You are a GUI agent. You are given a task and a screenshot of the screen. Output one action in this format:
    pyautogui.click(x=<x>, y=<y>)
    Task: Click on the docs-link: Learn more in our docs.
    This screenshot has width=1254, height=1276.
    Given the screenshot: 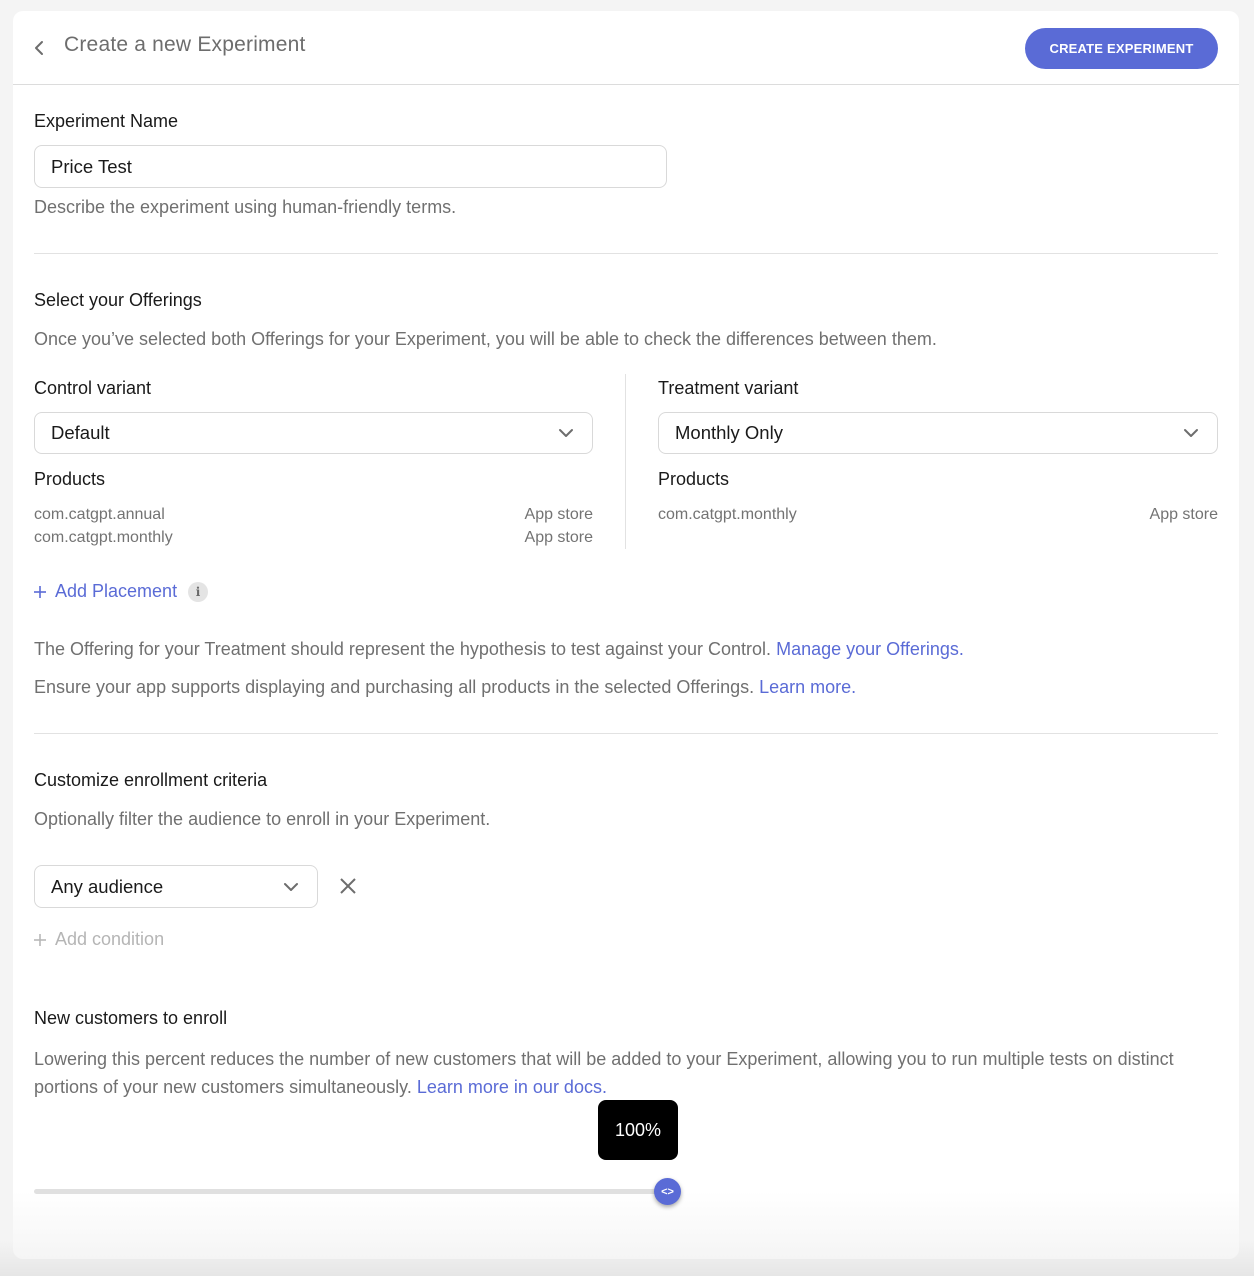 What is the action you would take?
    pyautogui.click(x=512, y=1087)
    